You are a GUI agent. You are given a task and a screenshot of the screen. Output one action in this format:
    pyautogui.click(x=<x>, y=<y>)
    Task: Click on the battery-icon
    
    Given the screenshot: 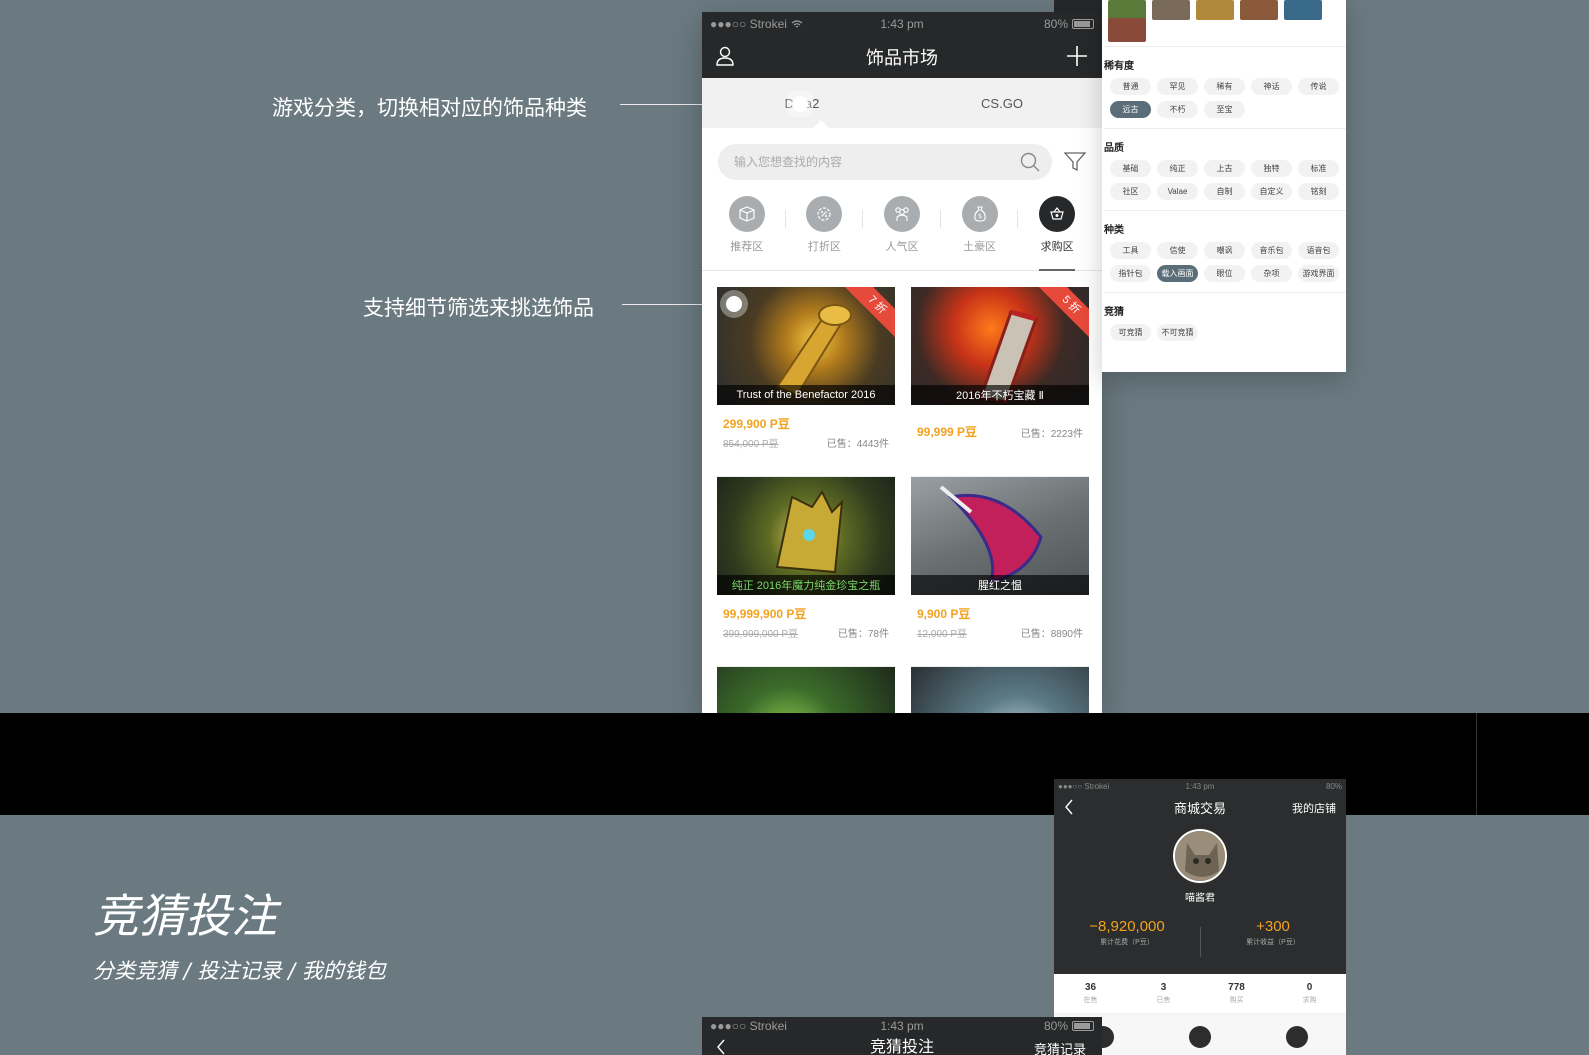 What is the action you would take?
    pyautogui.click(x=1083, y=24)
    